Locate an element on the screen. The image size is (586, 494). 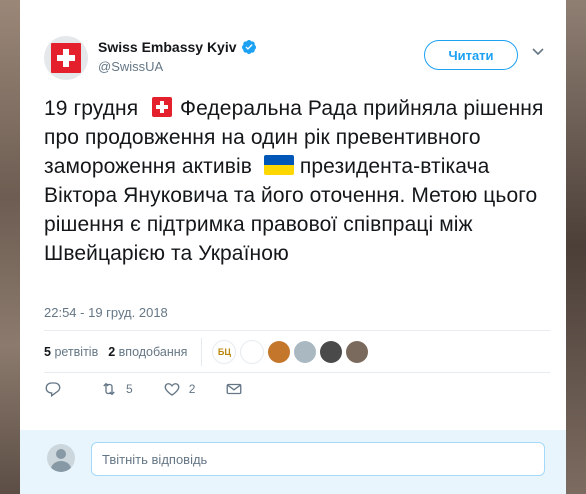
follow-button: Читати is located at coordinates (471, 55).